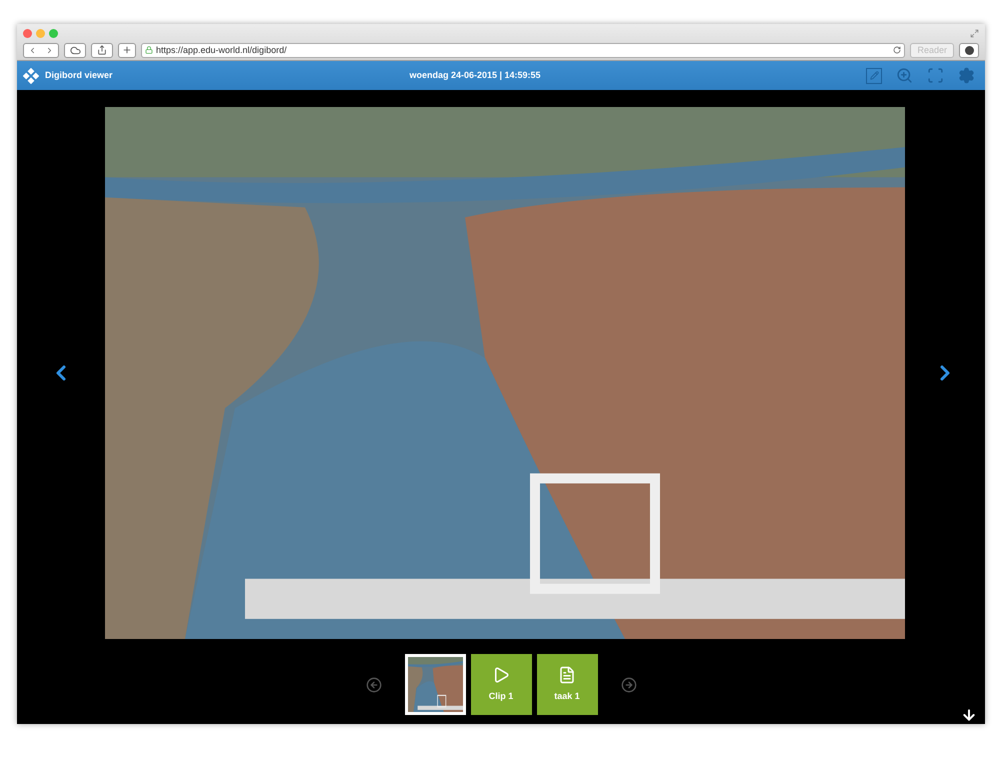 The width and height of the screenshot is (1000, 758). I want to click on strip-left-icon, so click(374, 684).